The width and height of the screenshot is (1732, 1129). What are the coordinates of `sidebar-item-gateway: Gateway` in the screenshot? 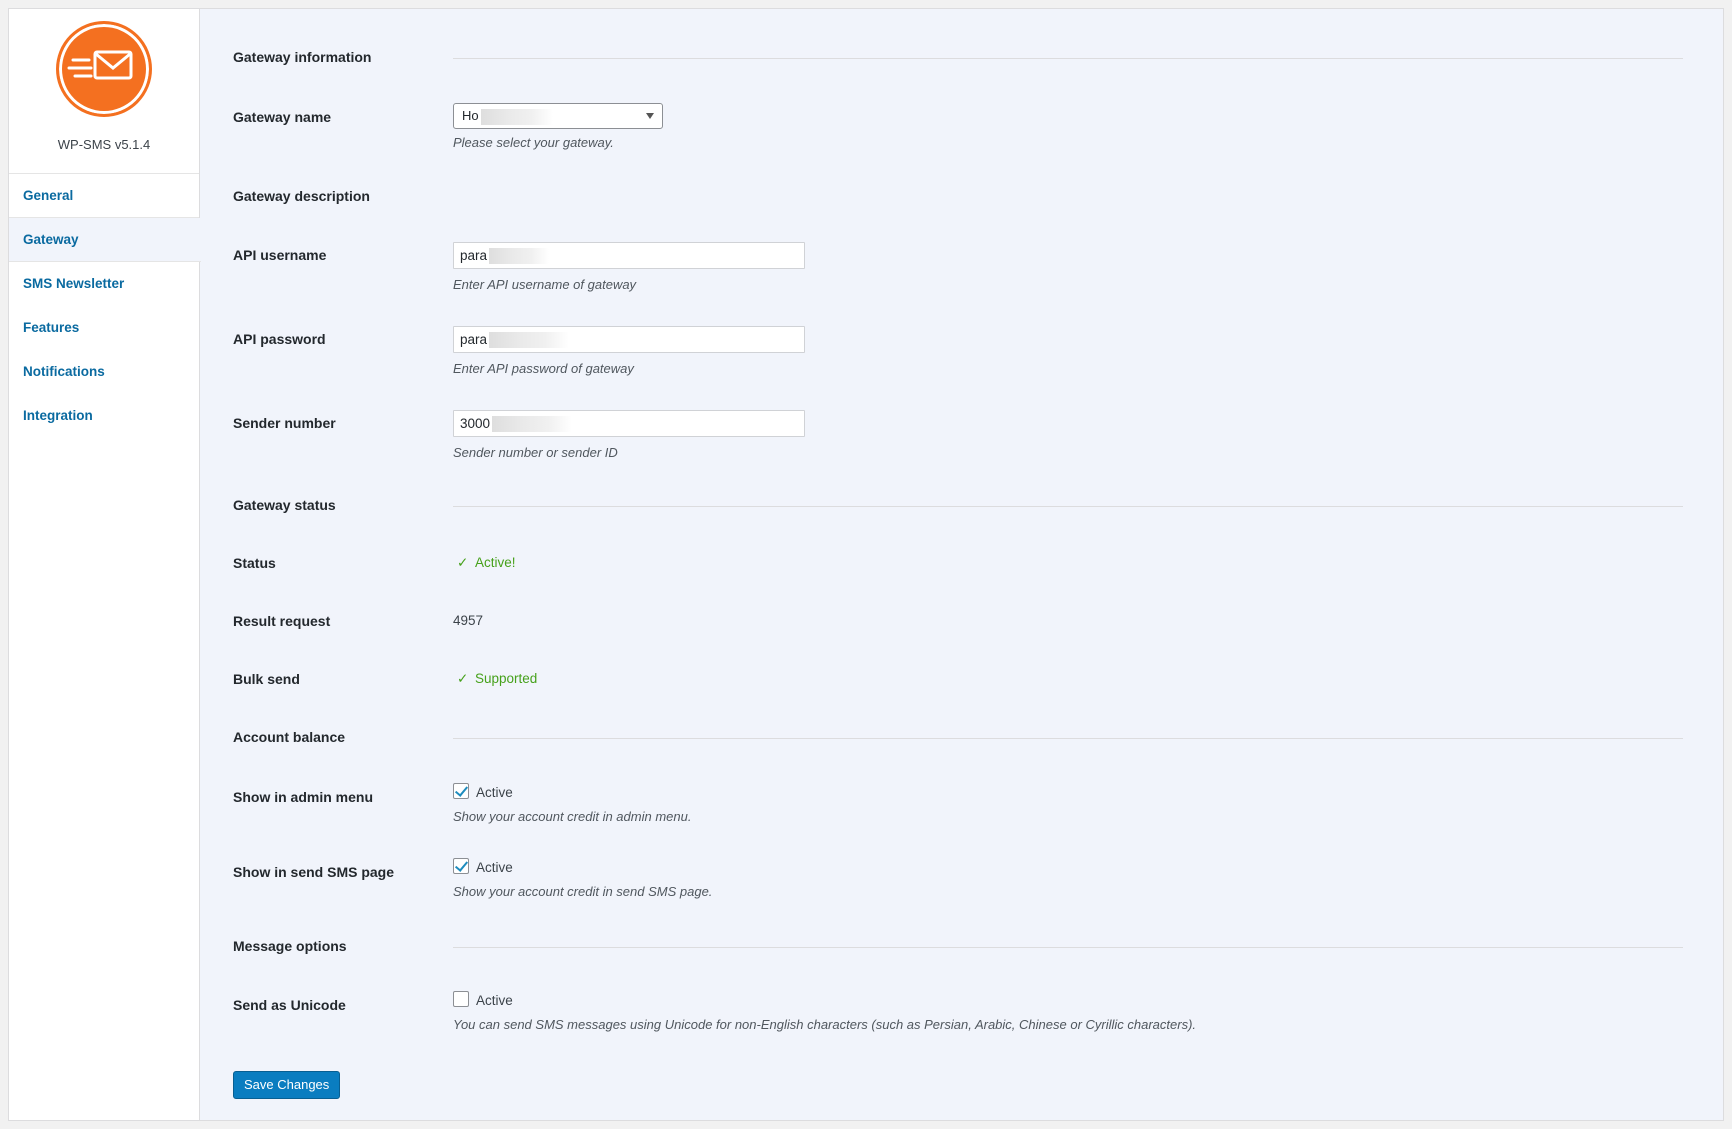 It's located at (105, 240).